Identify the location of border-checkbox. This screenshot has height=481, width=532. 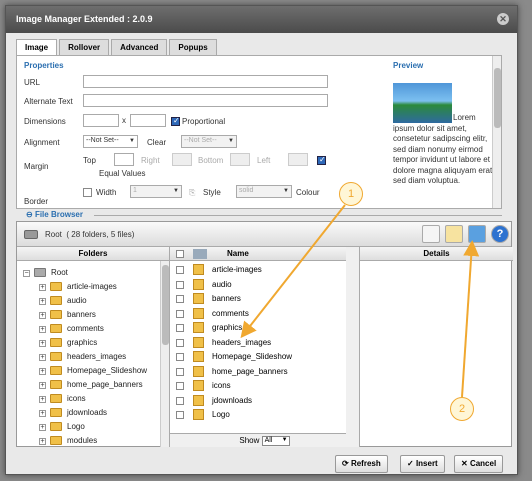
(87, 192).